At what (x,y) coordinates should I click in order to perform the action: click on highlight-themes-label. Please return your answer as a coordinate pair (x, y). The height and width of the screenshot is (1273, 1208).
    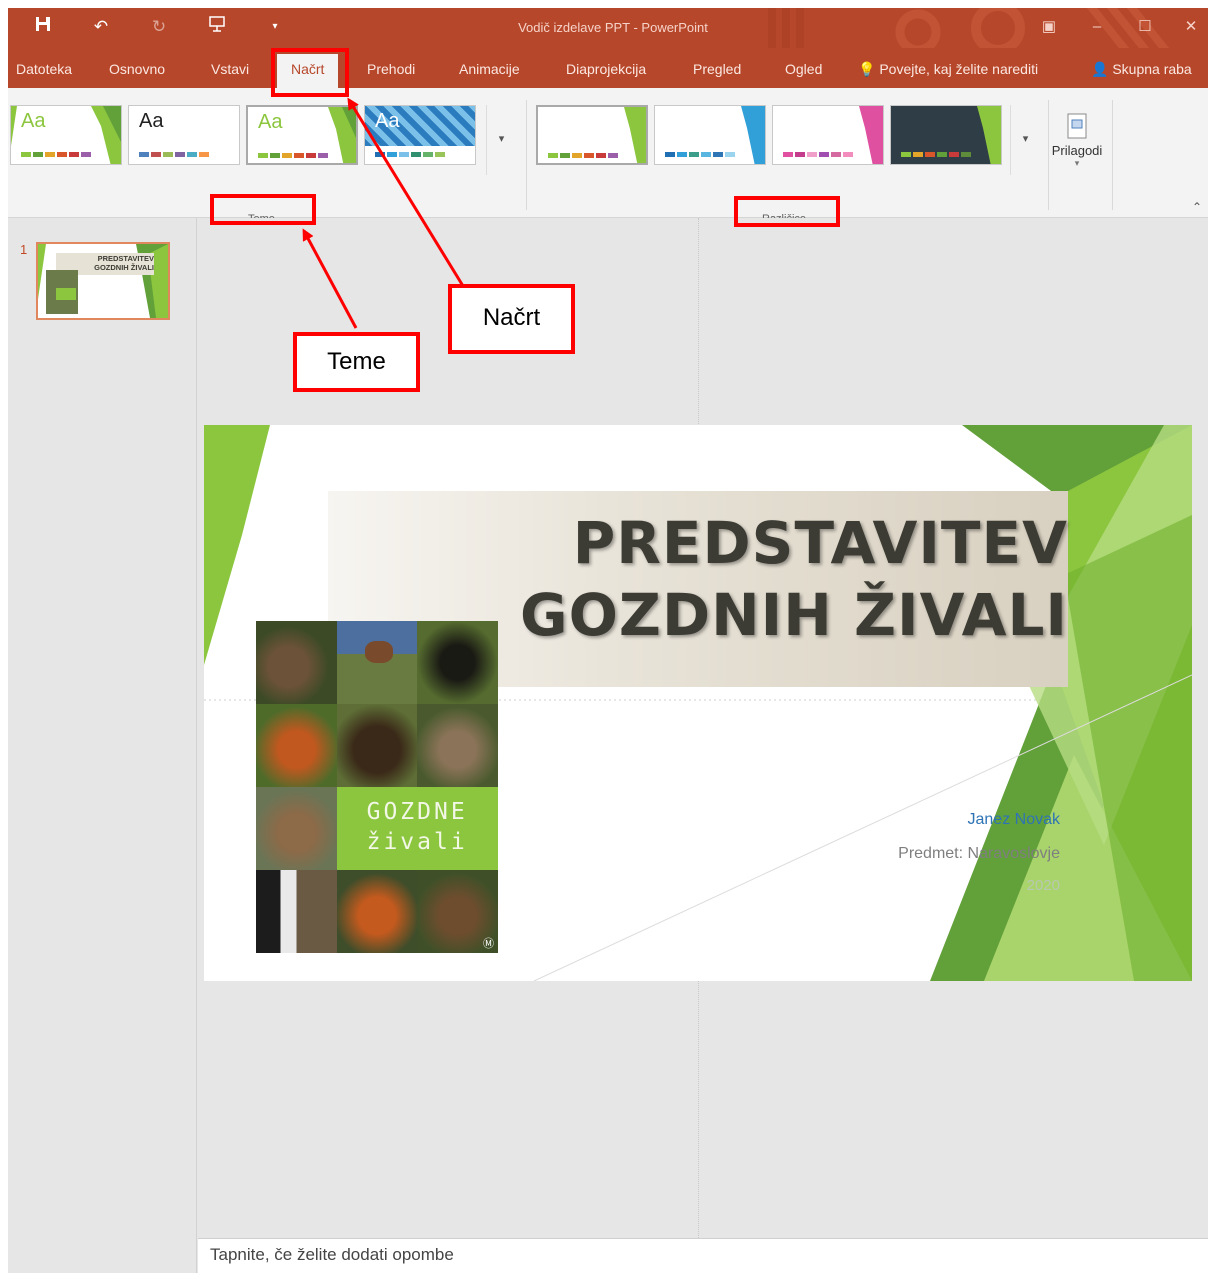
    Looking at the image, I should click on (263, 209).